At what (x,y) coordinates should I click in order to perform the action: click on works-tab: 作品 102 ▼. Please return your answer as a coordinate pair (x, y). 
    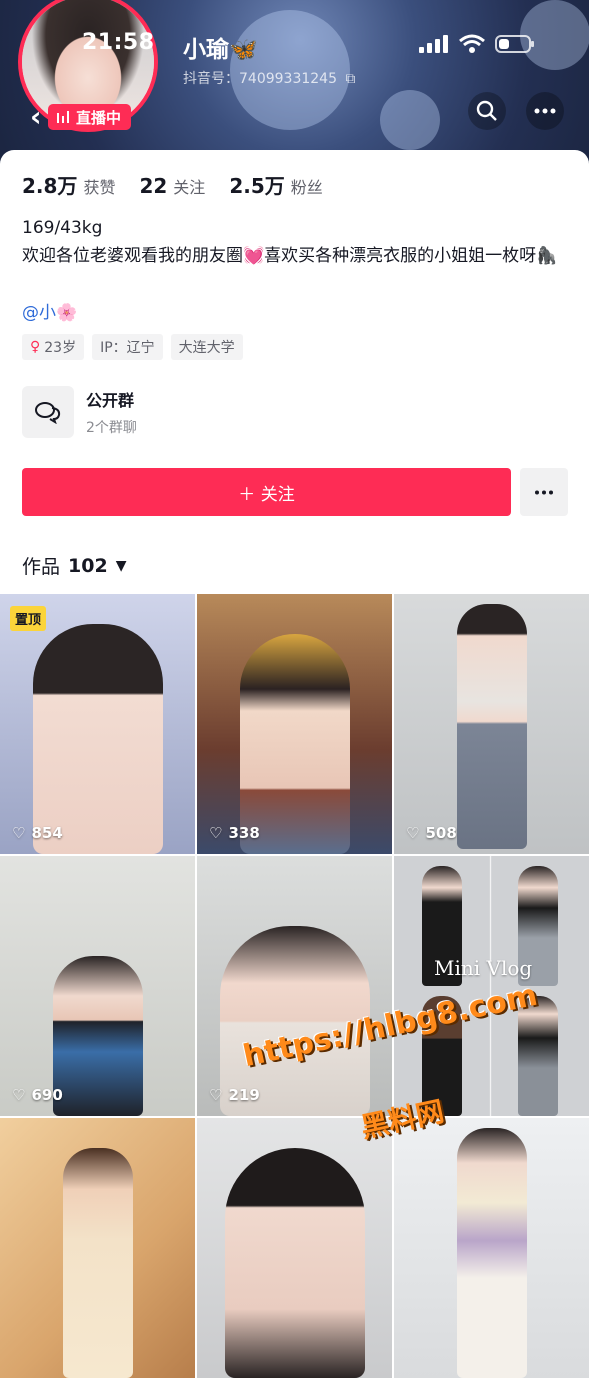
    Looking at the image, I should click on (74, 565).